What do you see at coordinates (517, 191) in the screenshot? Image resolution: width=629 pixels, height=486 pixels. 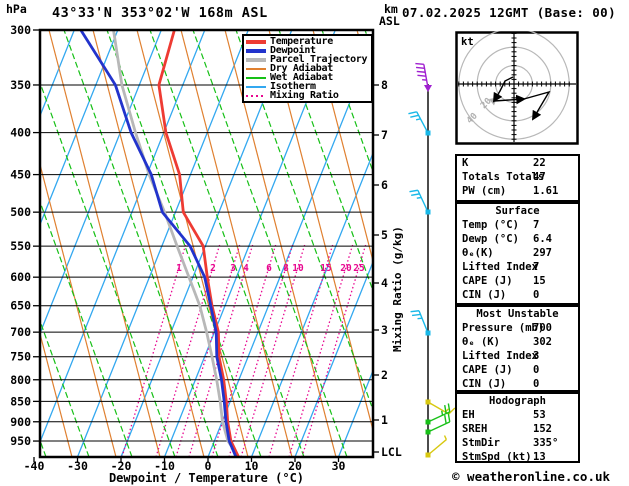 I see `panel-row: PW (cm) 1.61` at bounding box center [517, 191].